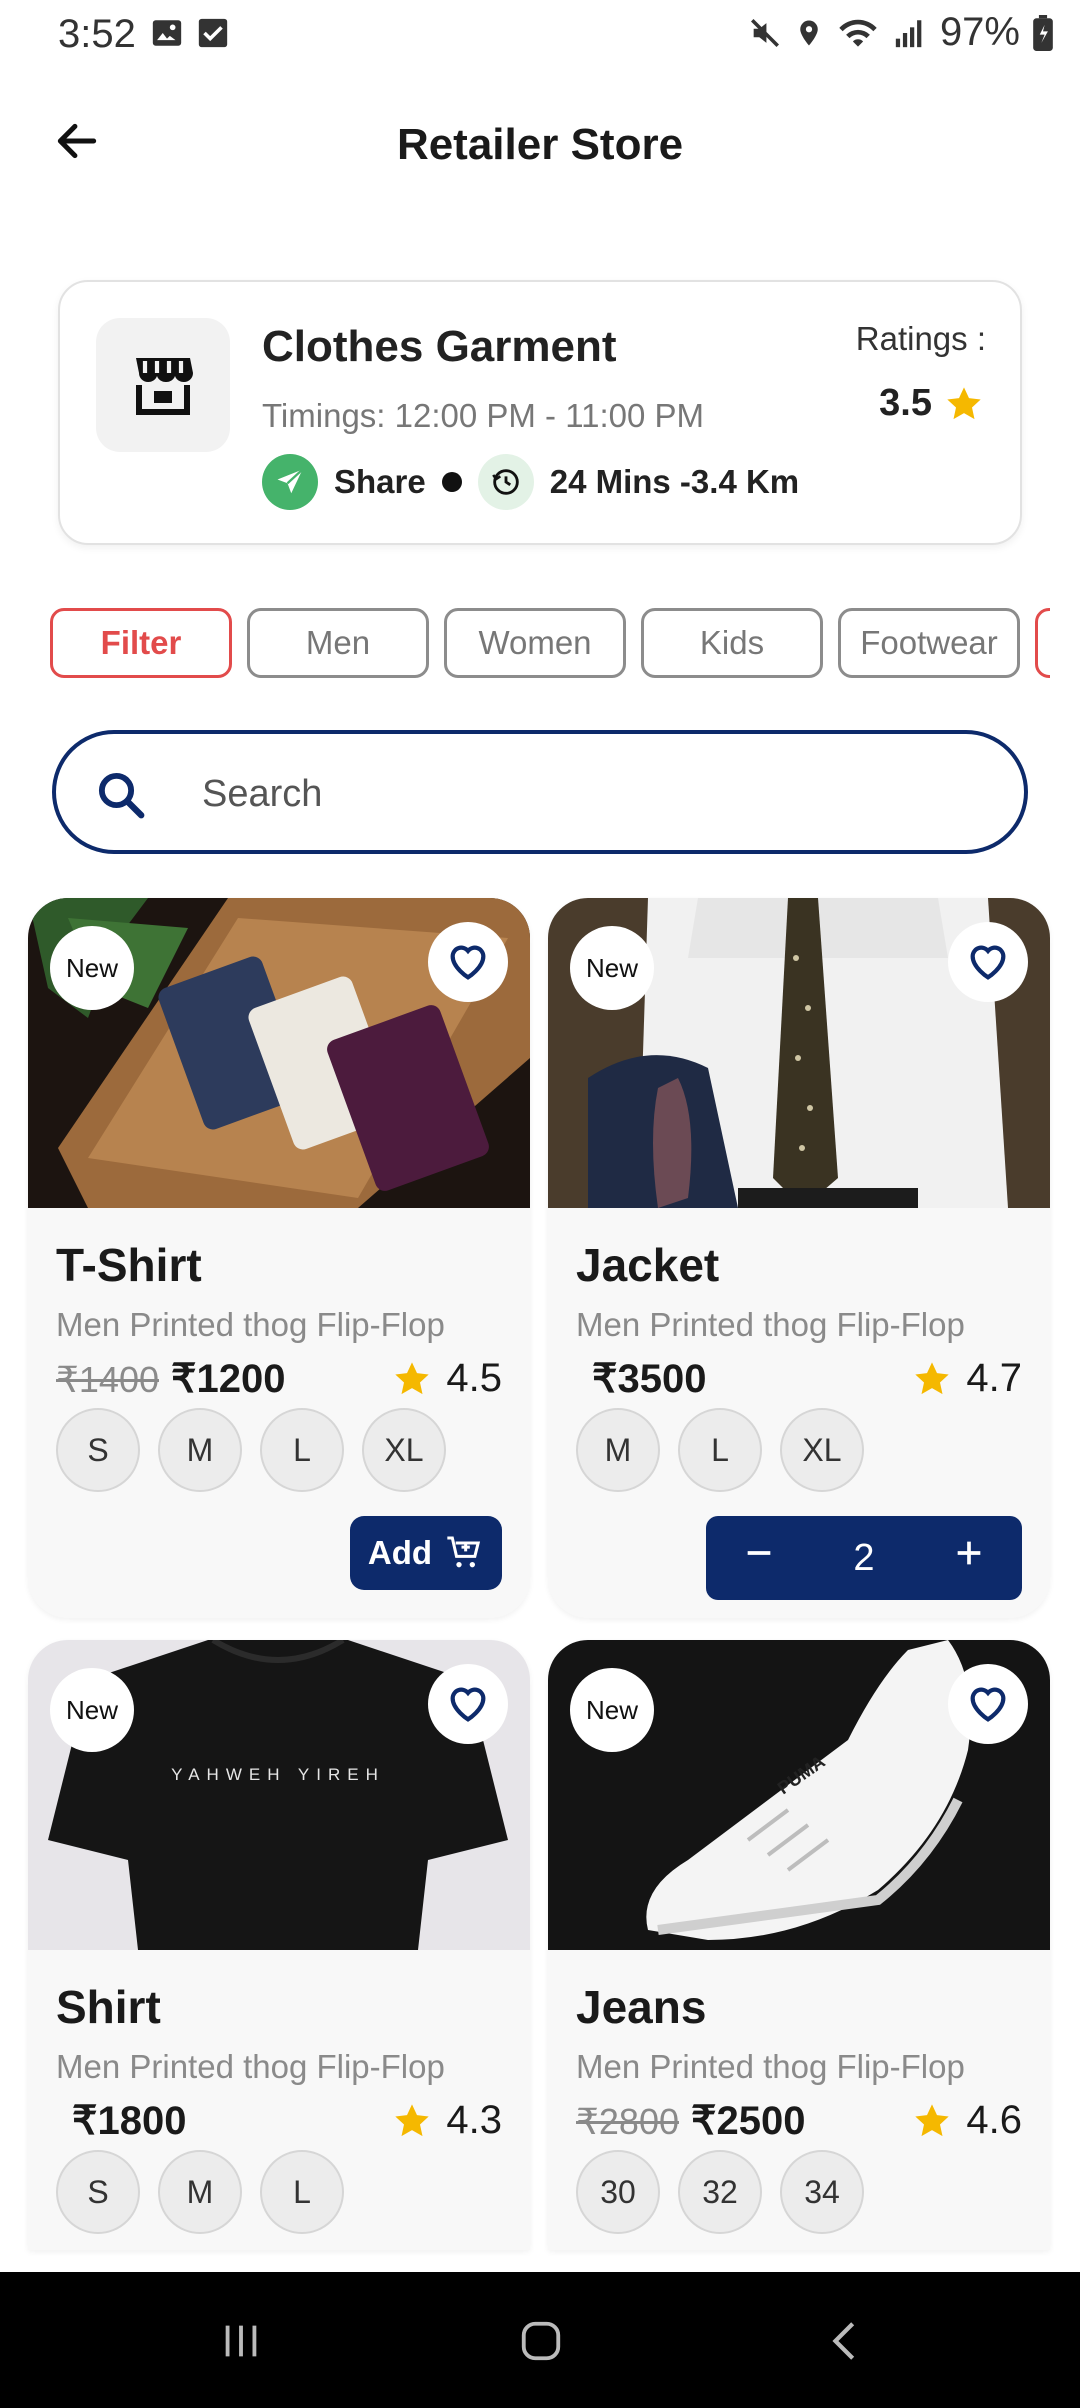 The width and height of the screenshot is (1080, 2408). I want to click on battery-percent: 97%, so click(979, 32).